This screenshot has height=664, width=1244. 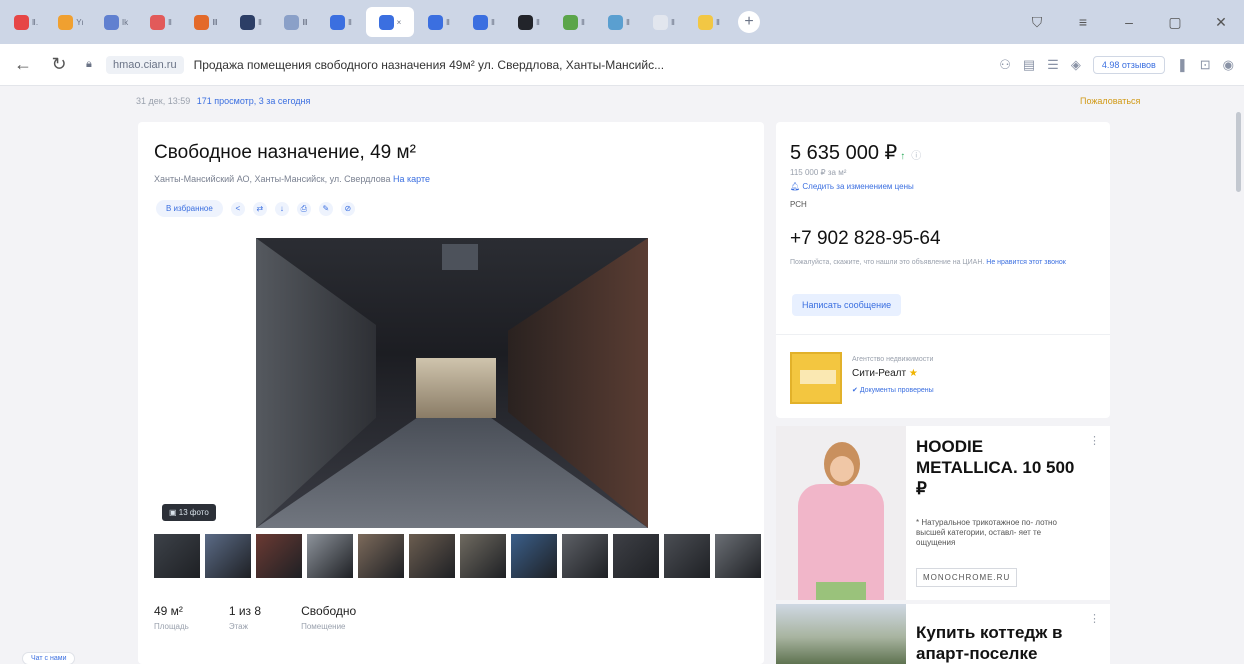 I want to click on back-icon: ←, so click(x=23, y=64).